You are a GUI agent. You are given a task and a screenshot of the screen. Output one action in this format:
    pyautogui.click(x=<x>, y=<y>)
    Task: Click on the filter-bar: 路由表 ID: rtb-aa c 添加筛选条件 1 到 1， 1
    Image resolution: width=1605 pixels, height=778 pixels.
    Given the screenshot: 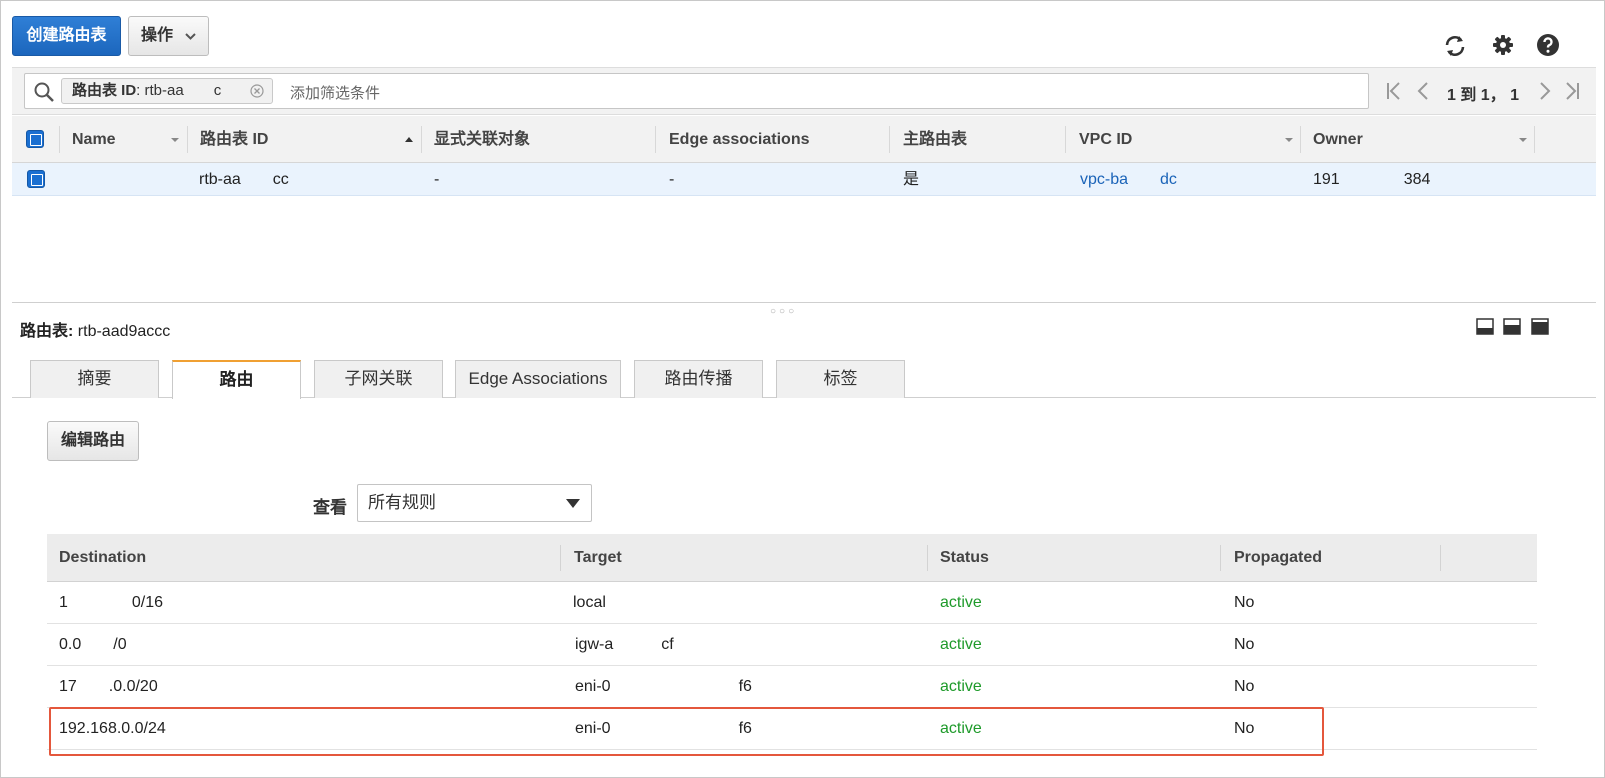 What is the action you would take?
    pyautogui.click(x=804, y=91)
    